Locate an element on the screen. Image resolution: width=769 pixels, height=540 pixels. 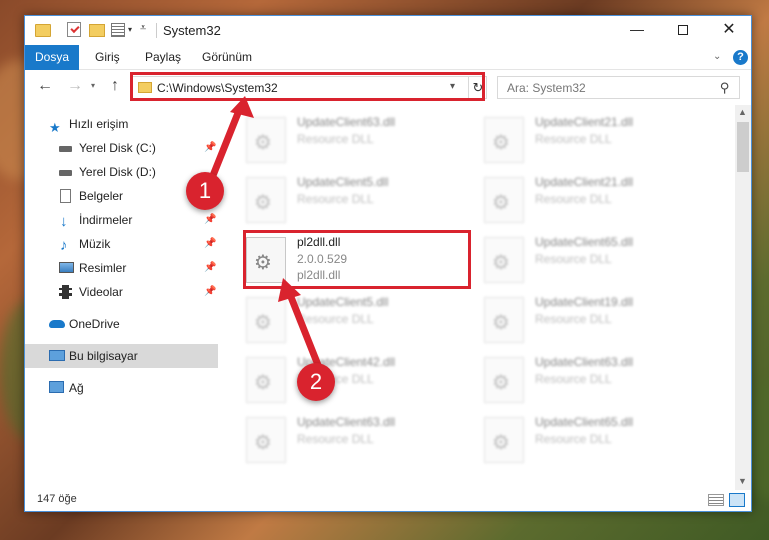
arrow-1-shaft is located at coordinates (226, 143).